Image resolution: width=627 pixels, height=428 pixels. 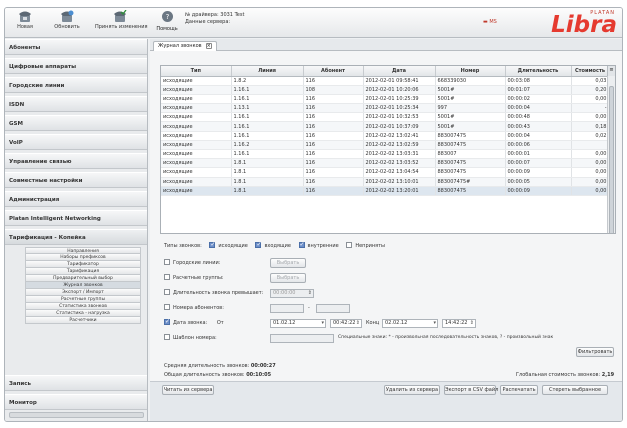 What do you see at coordinates (76, 402) in the screenshot?
I see `sidebar-section-monitor: Монитор` at bounding box center [76, 402].